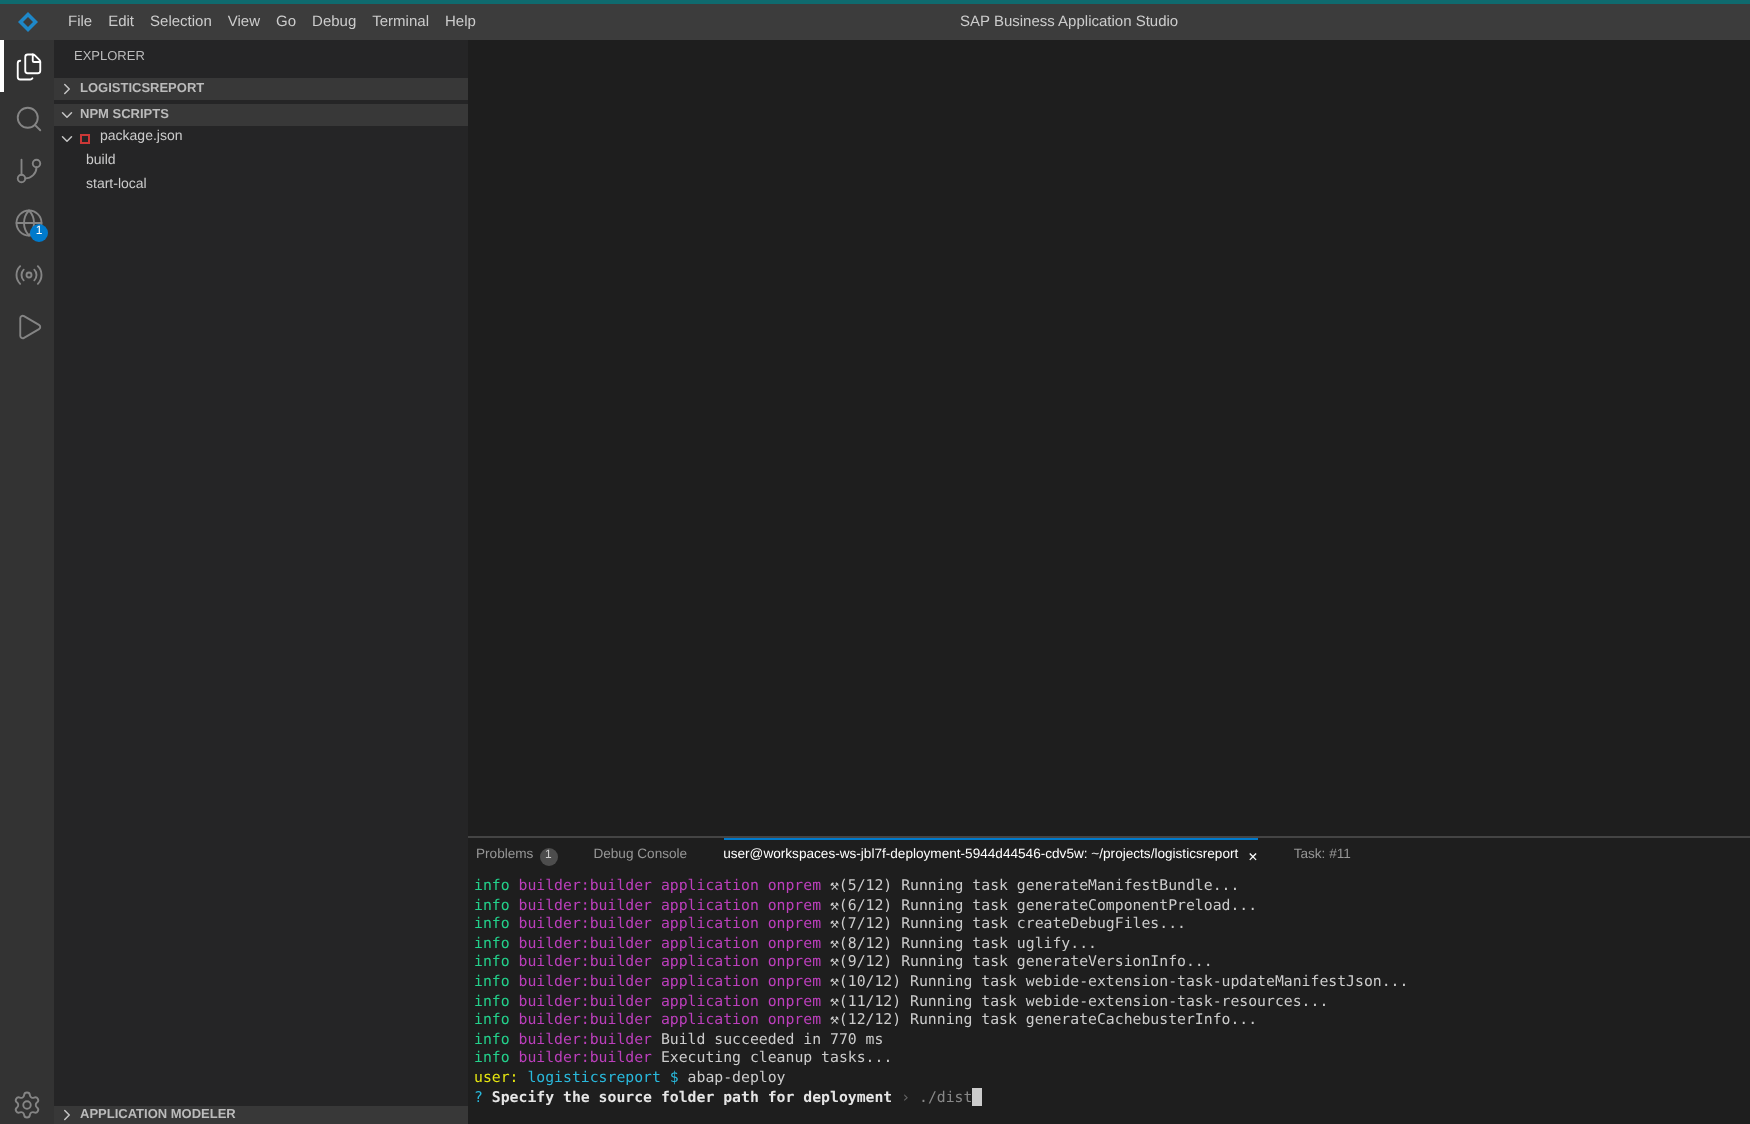 The image size is (1750, 1124). What do you see at coordinates (29, 66) in the screenshot?
I see `files-icon` at bounding box center [29, 66].